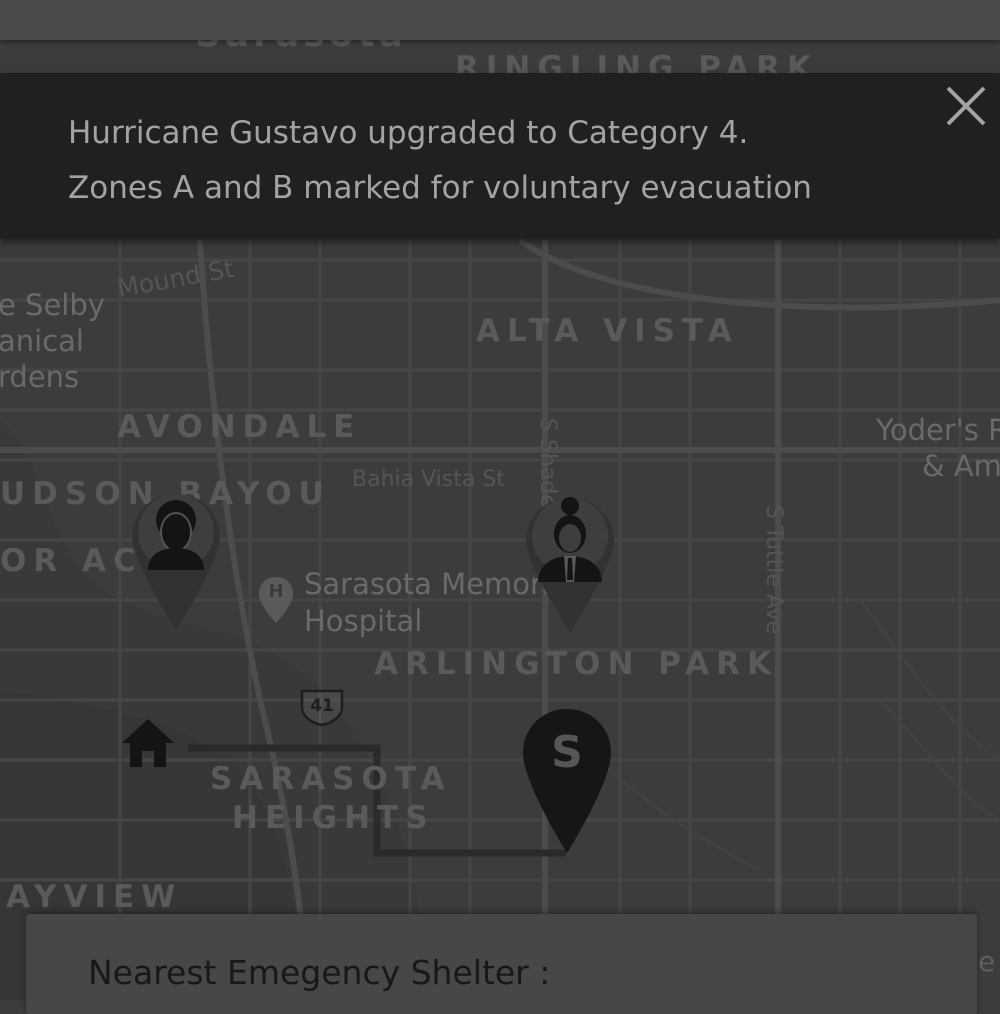 This screenshot has height=1014, width=1000. I want to click on street-label-bahia-vista-st: Bahia Vista St, so click(428, 479).